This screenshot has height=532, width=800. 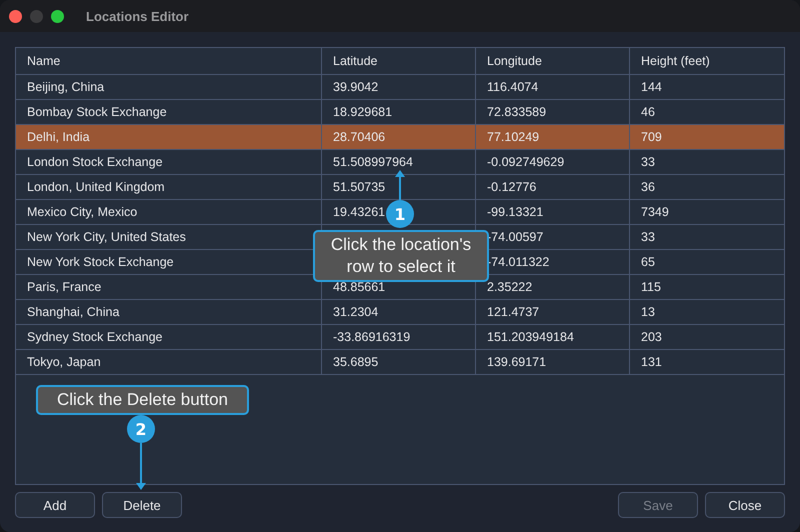 I want to click on table-cell: 39.9042, so click(x=399, y=87).